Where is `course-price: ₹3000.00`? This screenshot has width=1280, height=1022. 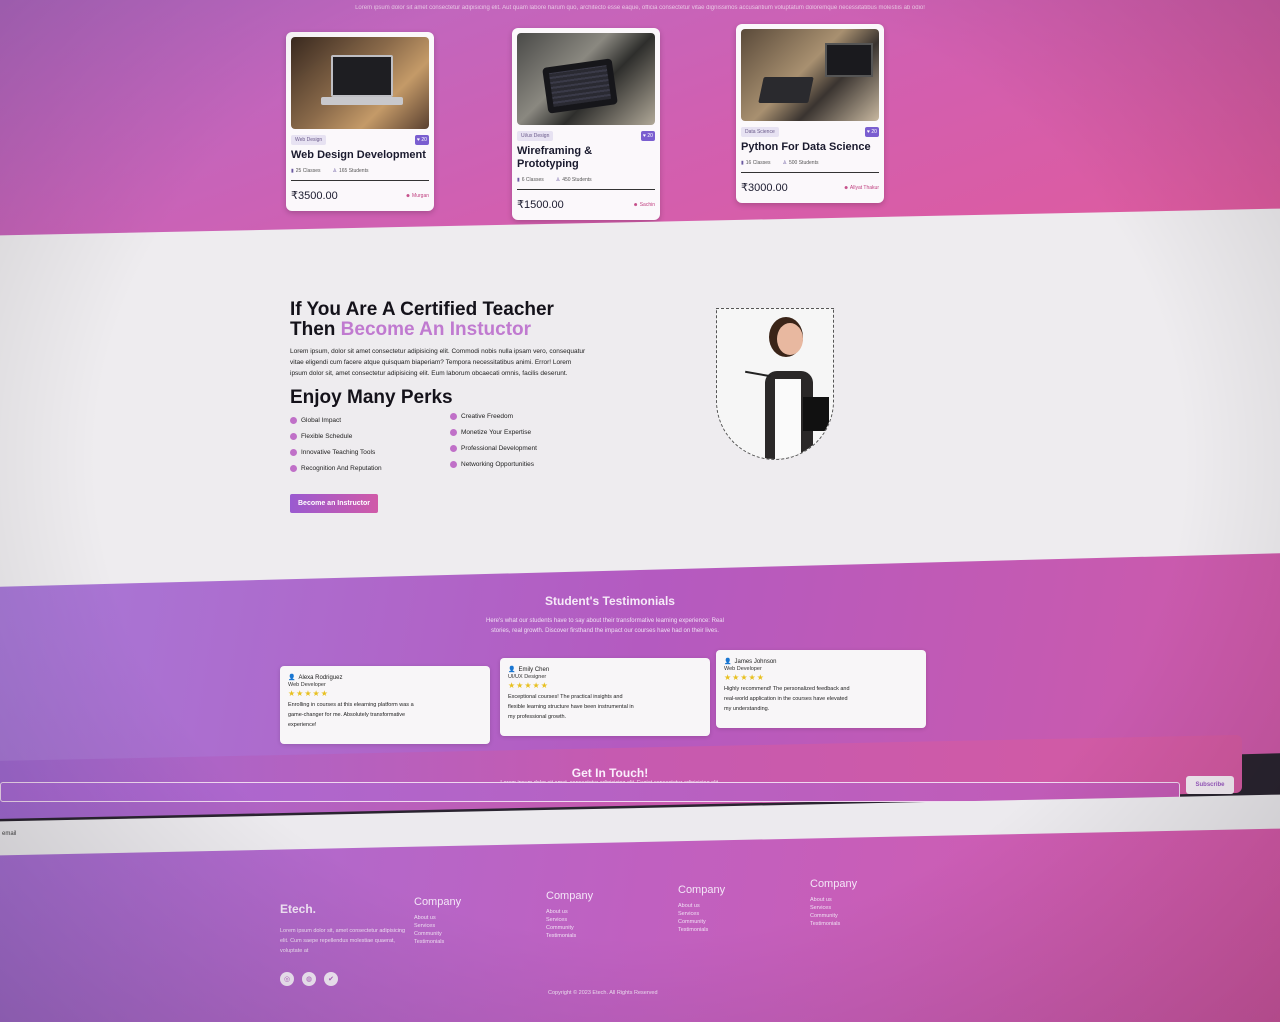
course-price: ₹3000.00 is located at coordinates (764, 188).